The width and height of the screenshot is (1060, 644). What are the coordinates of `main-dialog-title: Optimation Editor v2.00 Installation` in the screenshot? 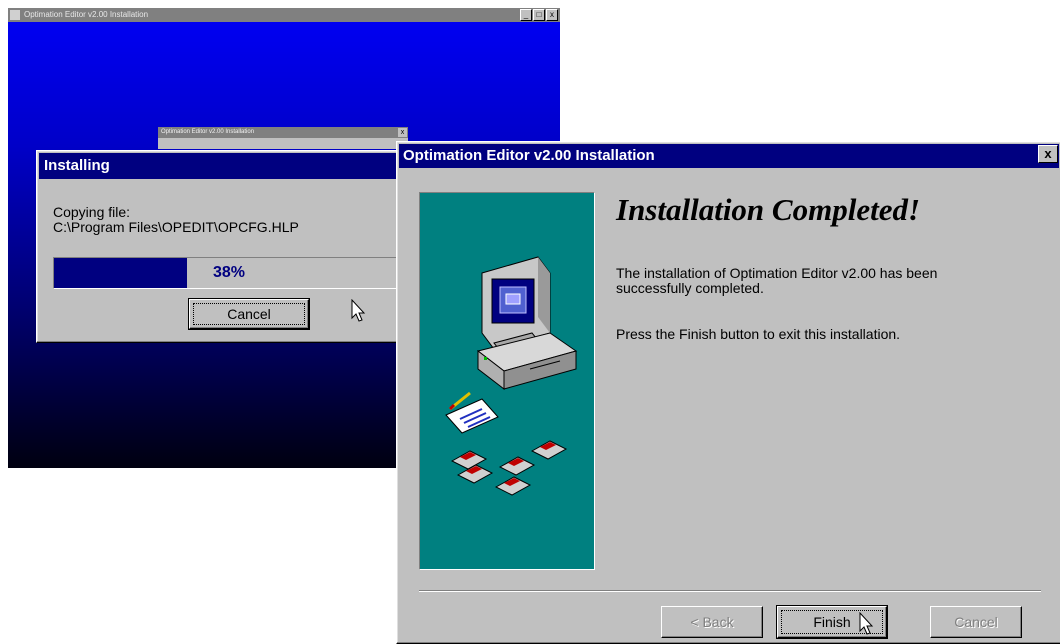 It's located at (729, 156).